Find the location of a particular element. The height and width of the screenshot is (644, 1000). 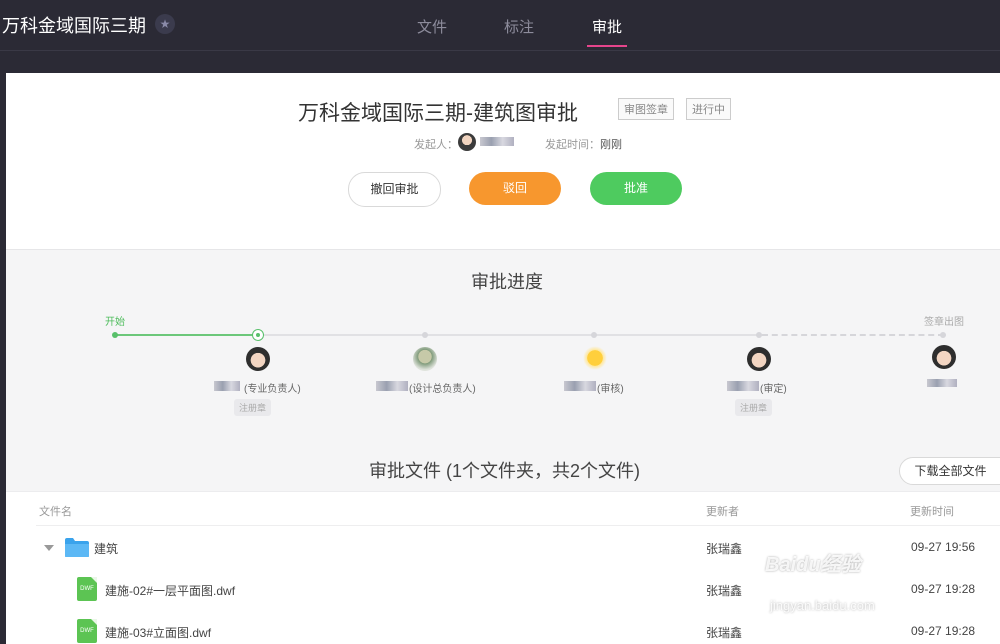

progress-title: 审批进度 is located at coordinates (507, 282).